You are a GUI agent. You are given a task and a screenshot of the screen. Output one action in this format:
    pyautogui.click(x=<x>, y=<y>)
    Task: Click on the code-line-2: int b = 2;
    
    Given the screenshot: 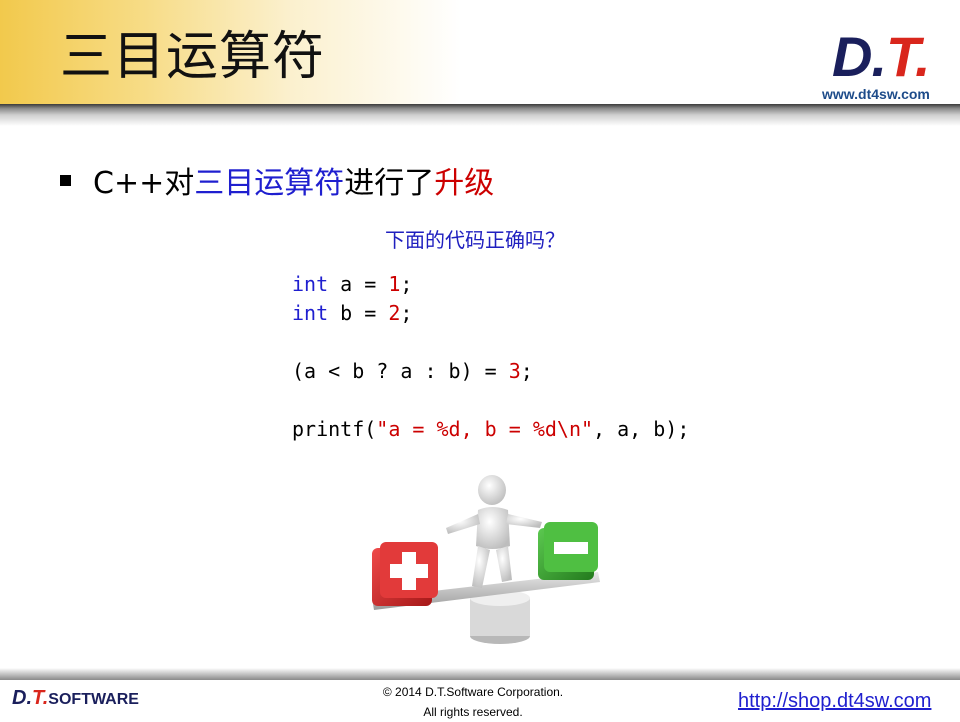 What is the action you would take?
    pyautogui.click(x=490, y=313)
    